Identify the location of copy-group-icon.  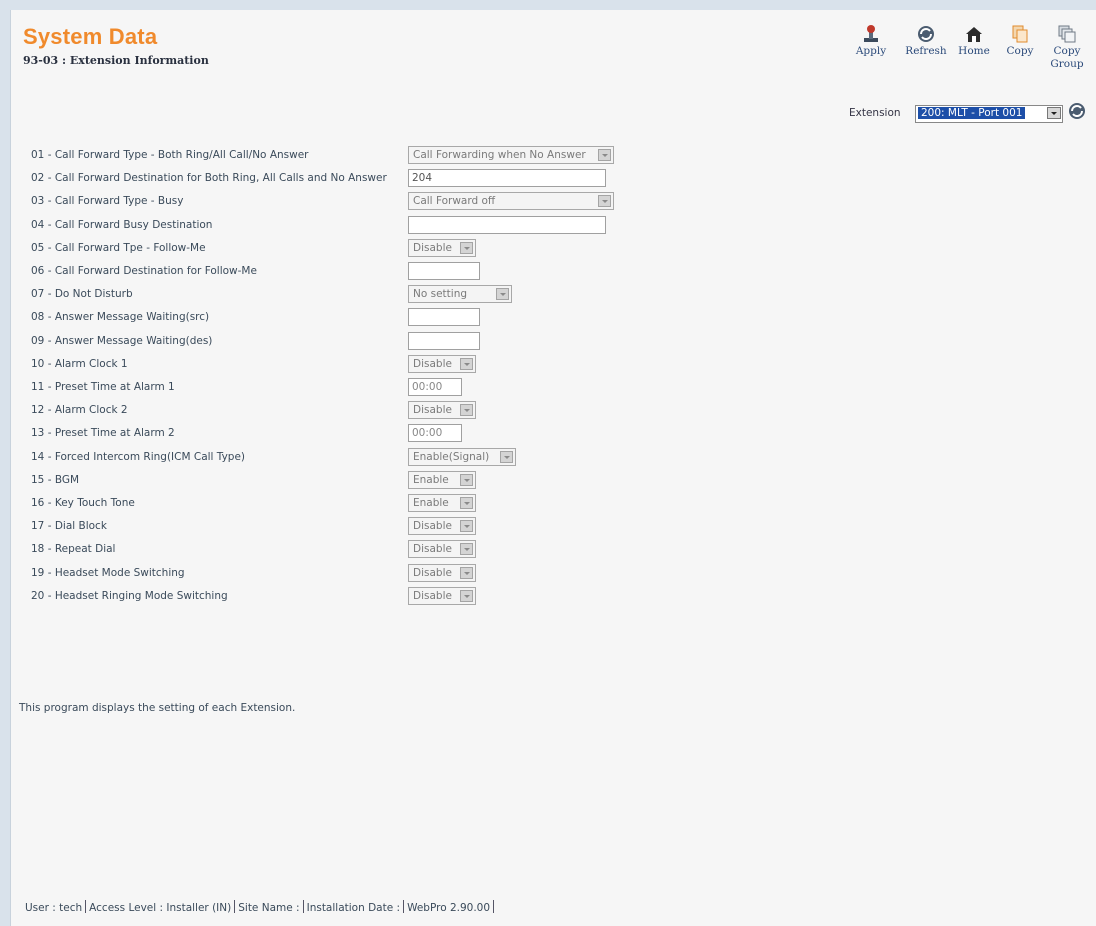
(1067, 34).